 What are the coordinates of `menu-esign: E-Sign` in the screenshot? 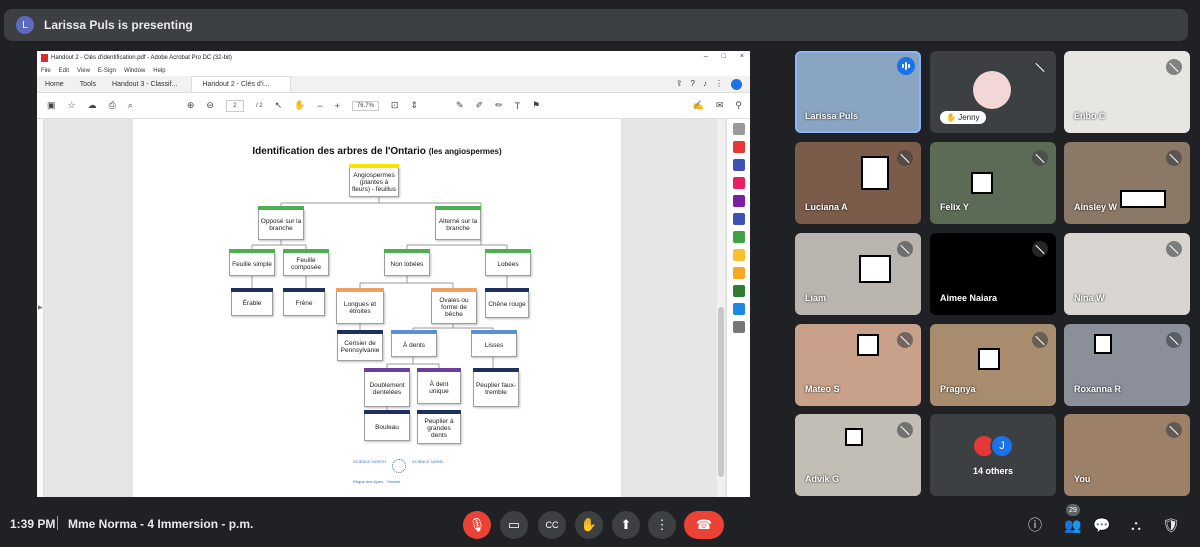 It's located at (107, 71).